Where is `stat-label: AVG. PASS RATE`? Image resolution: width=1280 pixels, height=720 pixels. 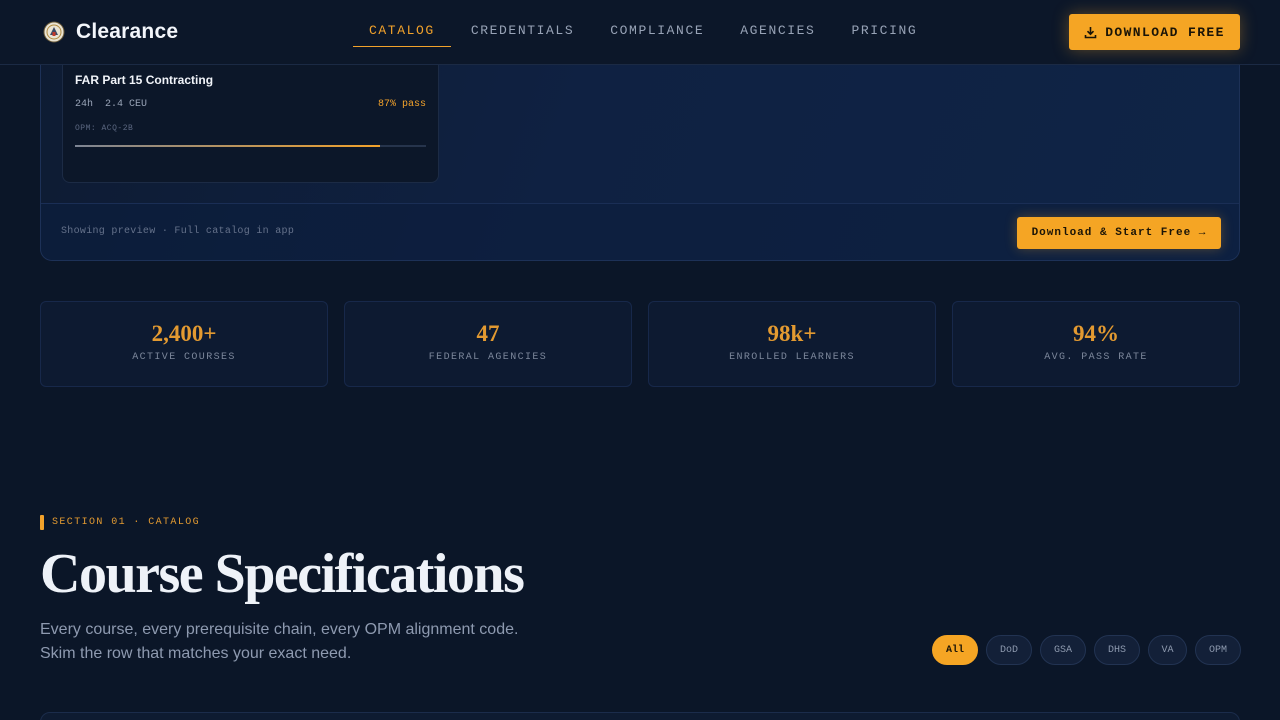
stat-label: AVG. PASS RATE is located at coordinates (1096, 357).